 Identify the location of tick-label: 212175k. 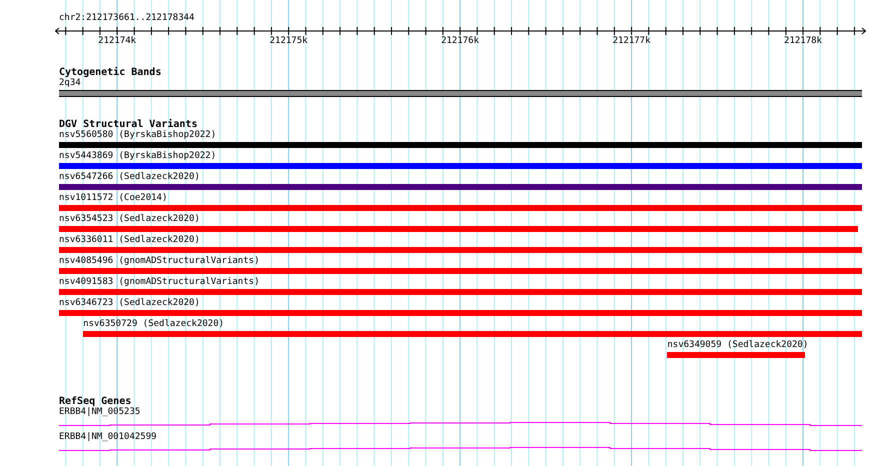
(289, 41).